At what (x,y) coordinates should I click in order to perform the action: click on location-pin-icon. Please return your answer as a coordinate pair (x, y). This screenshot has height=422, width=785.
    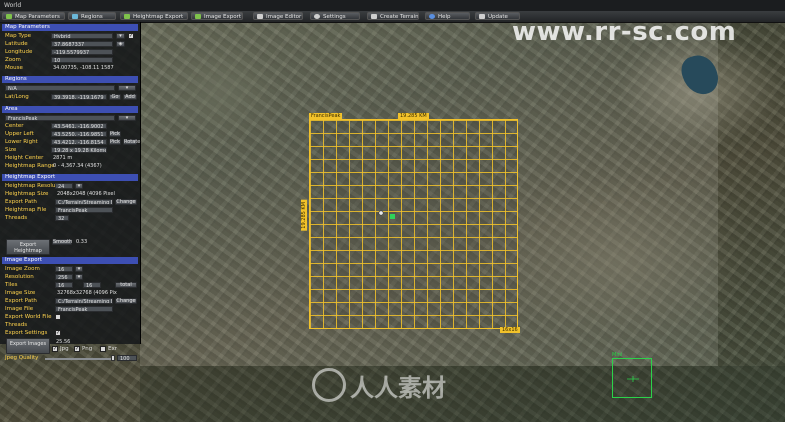
    Looking at the image, I should click on (381, 213).